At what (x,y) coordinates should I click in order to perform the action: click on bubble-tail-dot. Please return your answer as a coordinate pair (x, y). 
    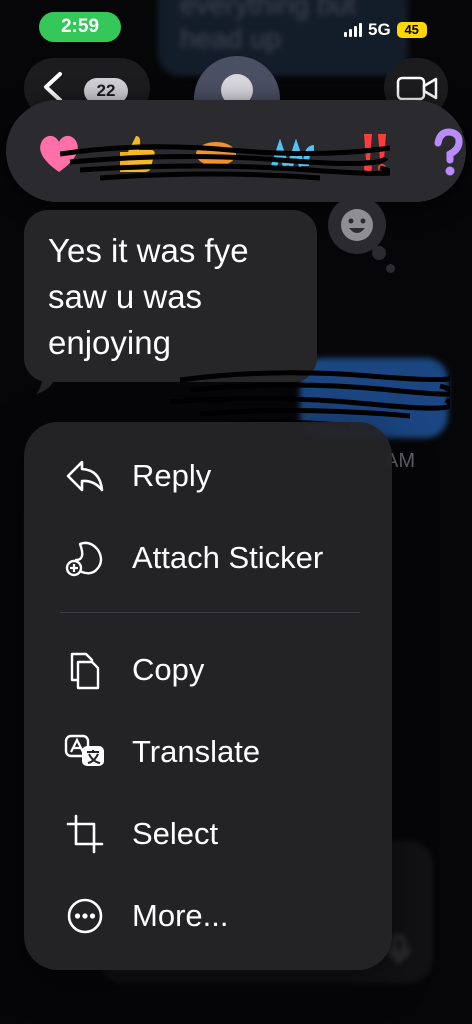
    Looking at the image, I should click on (379, 253).